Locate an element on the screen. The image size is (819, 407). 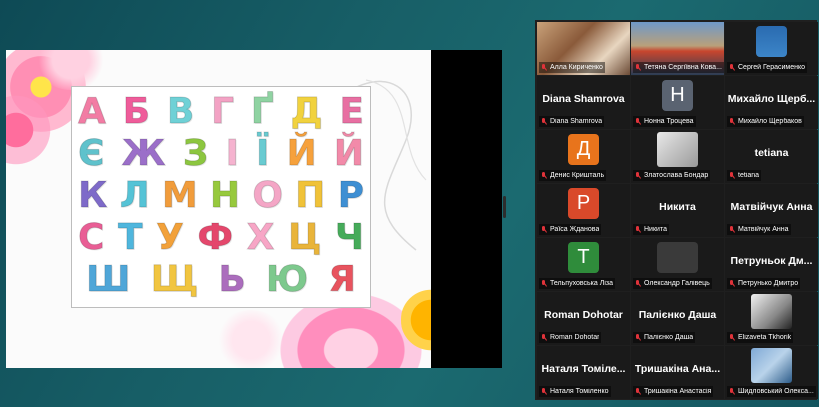
alphabet-letter: Б is located at coordinates (136, 111).